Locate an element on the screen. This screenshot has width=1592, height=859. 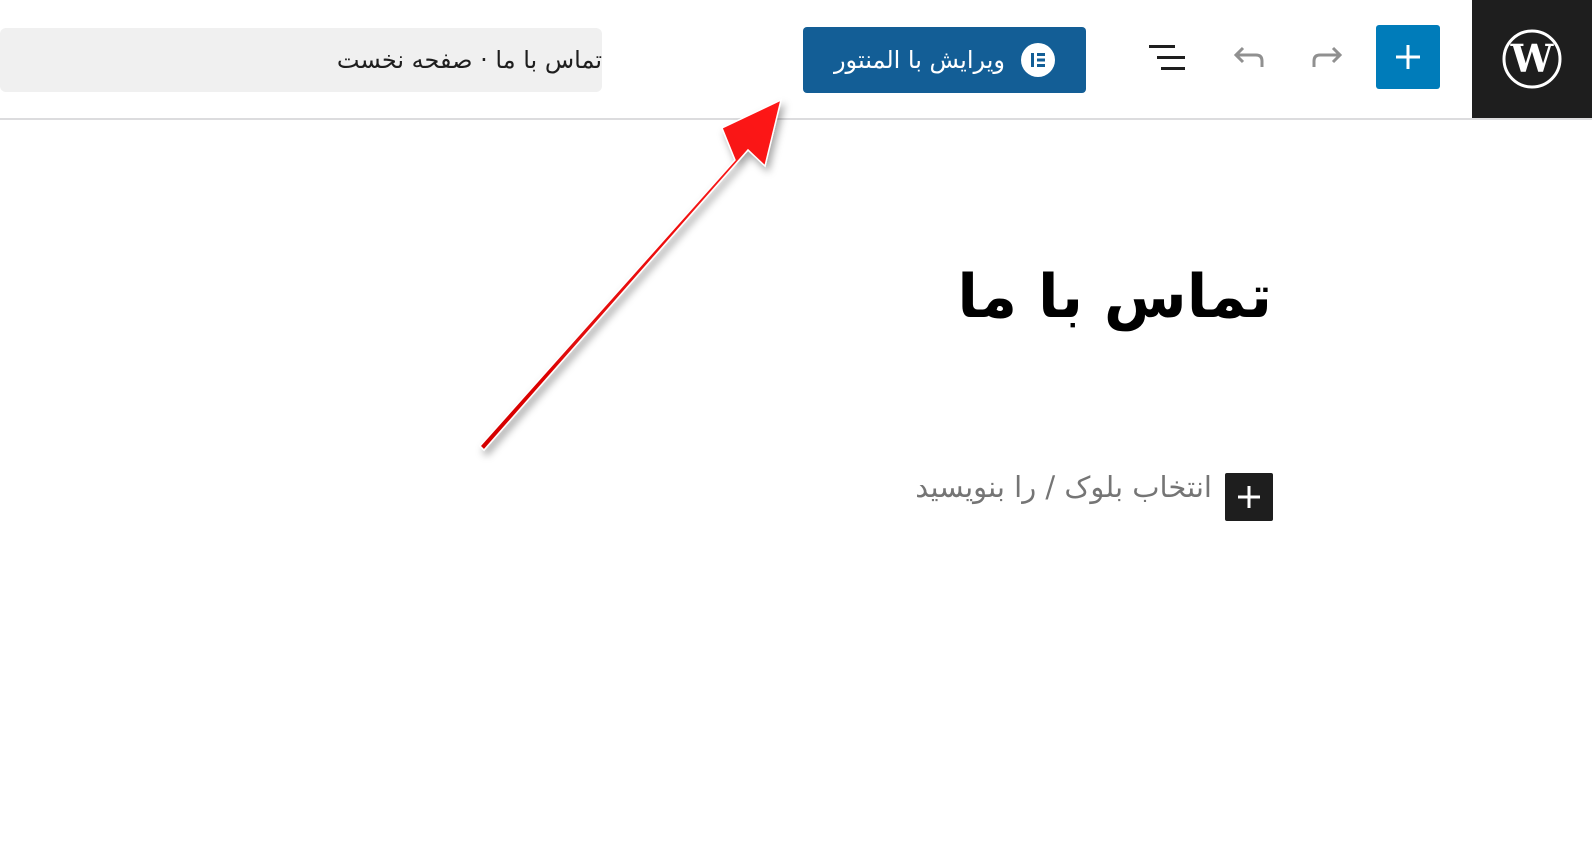
block-inserter-button is located at coordinates (1408, 57).